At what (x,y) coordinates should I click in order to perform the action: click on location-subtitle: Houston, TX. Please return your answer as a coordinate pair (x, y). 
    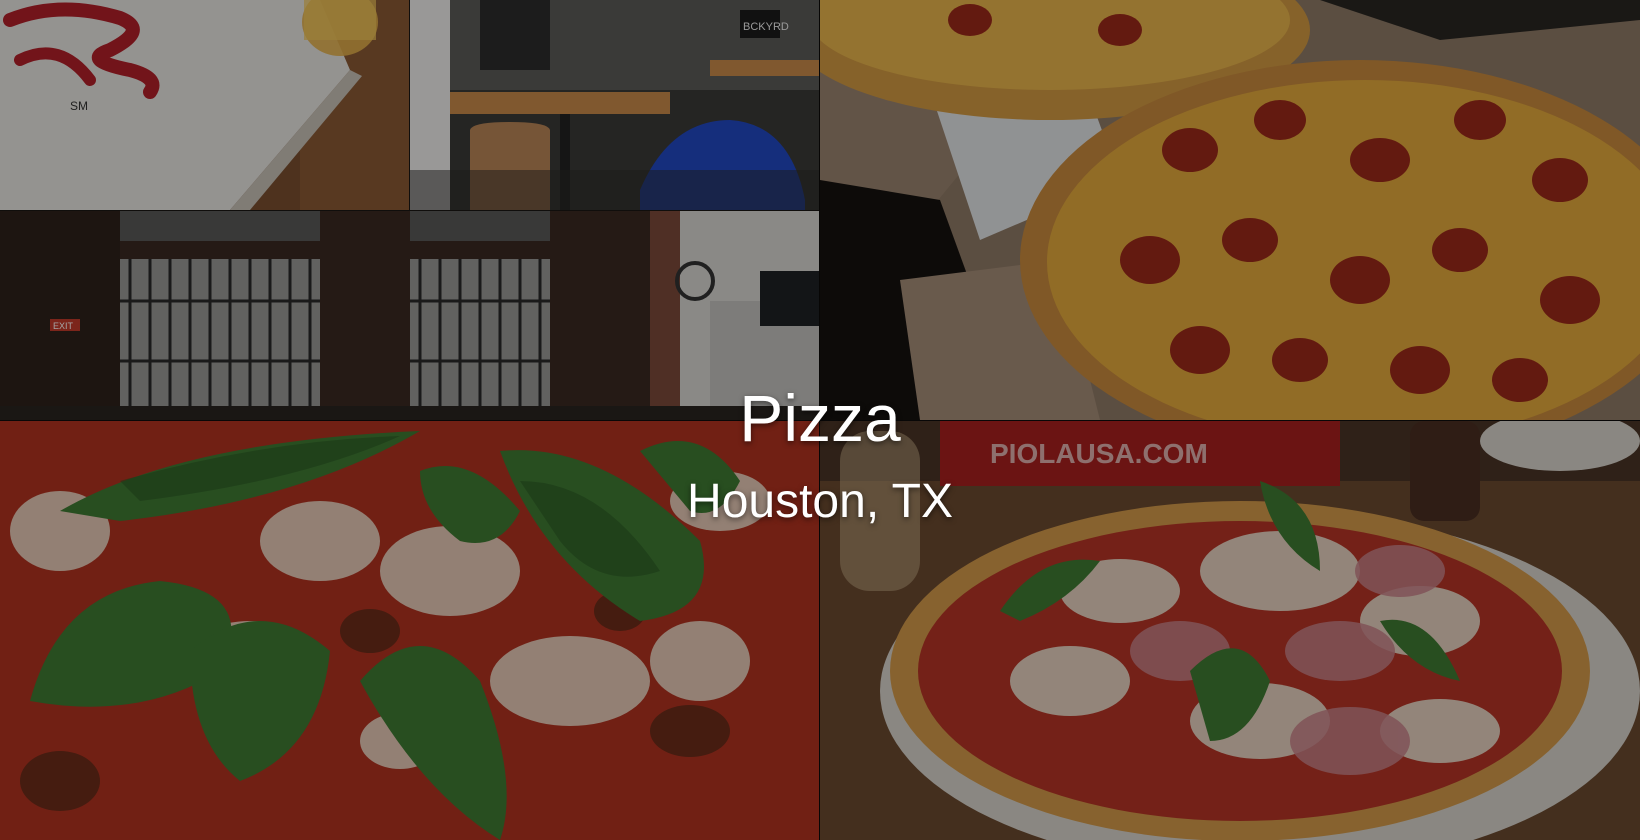
    Looking at the image, I should click on (820, 501).